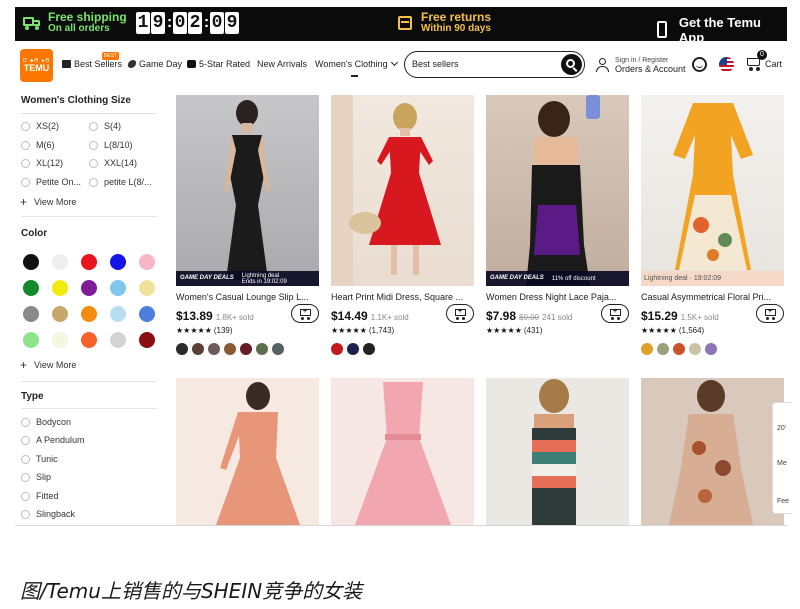  I want to click on size-view-more: + View More, so click(48, 202).